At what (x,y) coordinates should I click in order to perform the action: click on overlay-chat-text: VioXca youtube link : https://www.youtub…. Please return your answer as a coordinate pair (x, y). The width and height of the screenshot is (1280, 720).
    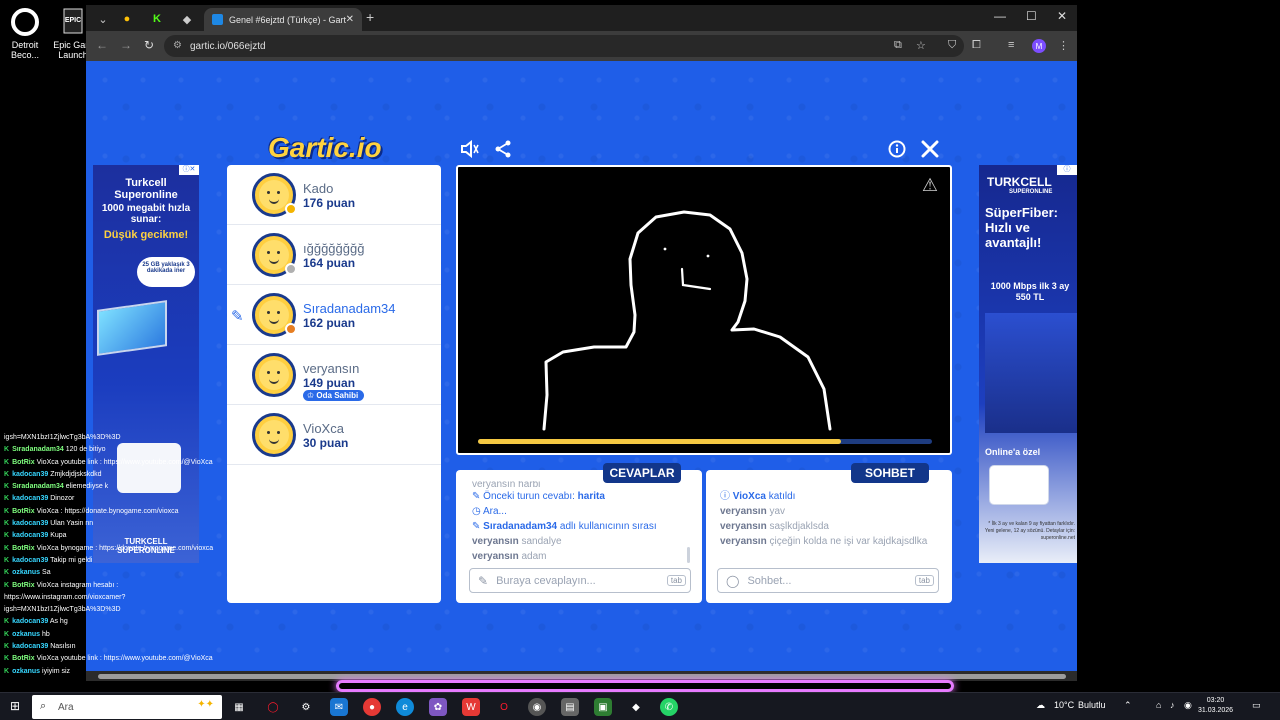
    Looking at the image, I should click on (124, 462).